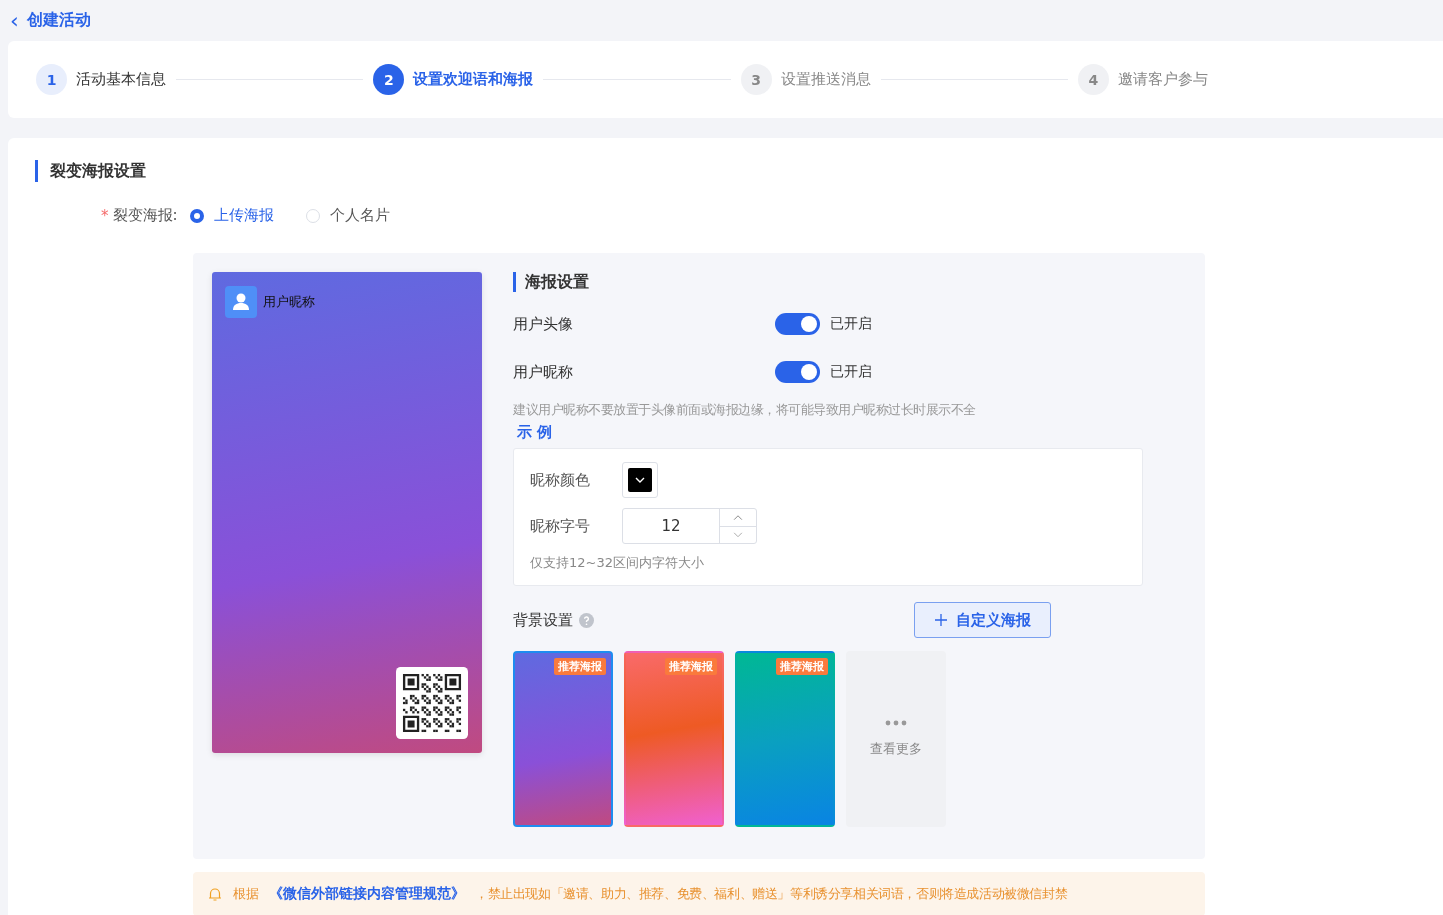 The height and width of the screenshot is (915, 1443). What do you see at coordinates (771, 894) in the screenshot?
I see `notice-text: ，禁止出现如「邀请、助力、推荐、免费、福利、赠送」等利诱分享相关词语，否则将造成活动被微信封禁` at bounding box center [771, 894].